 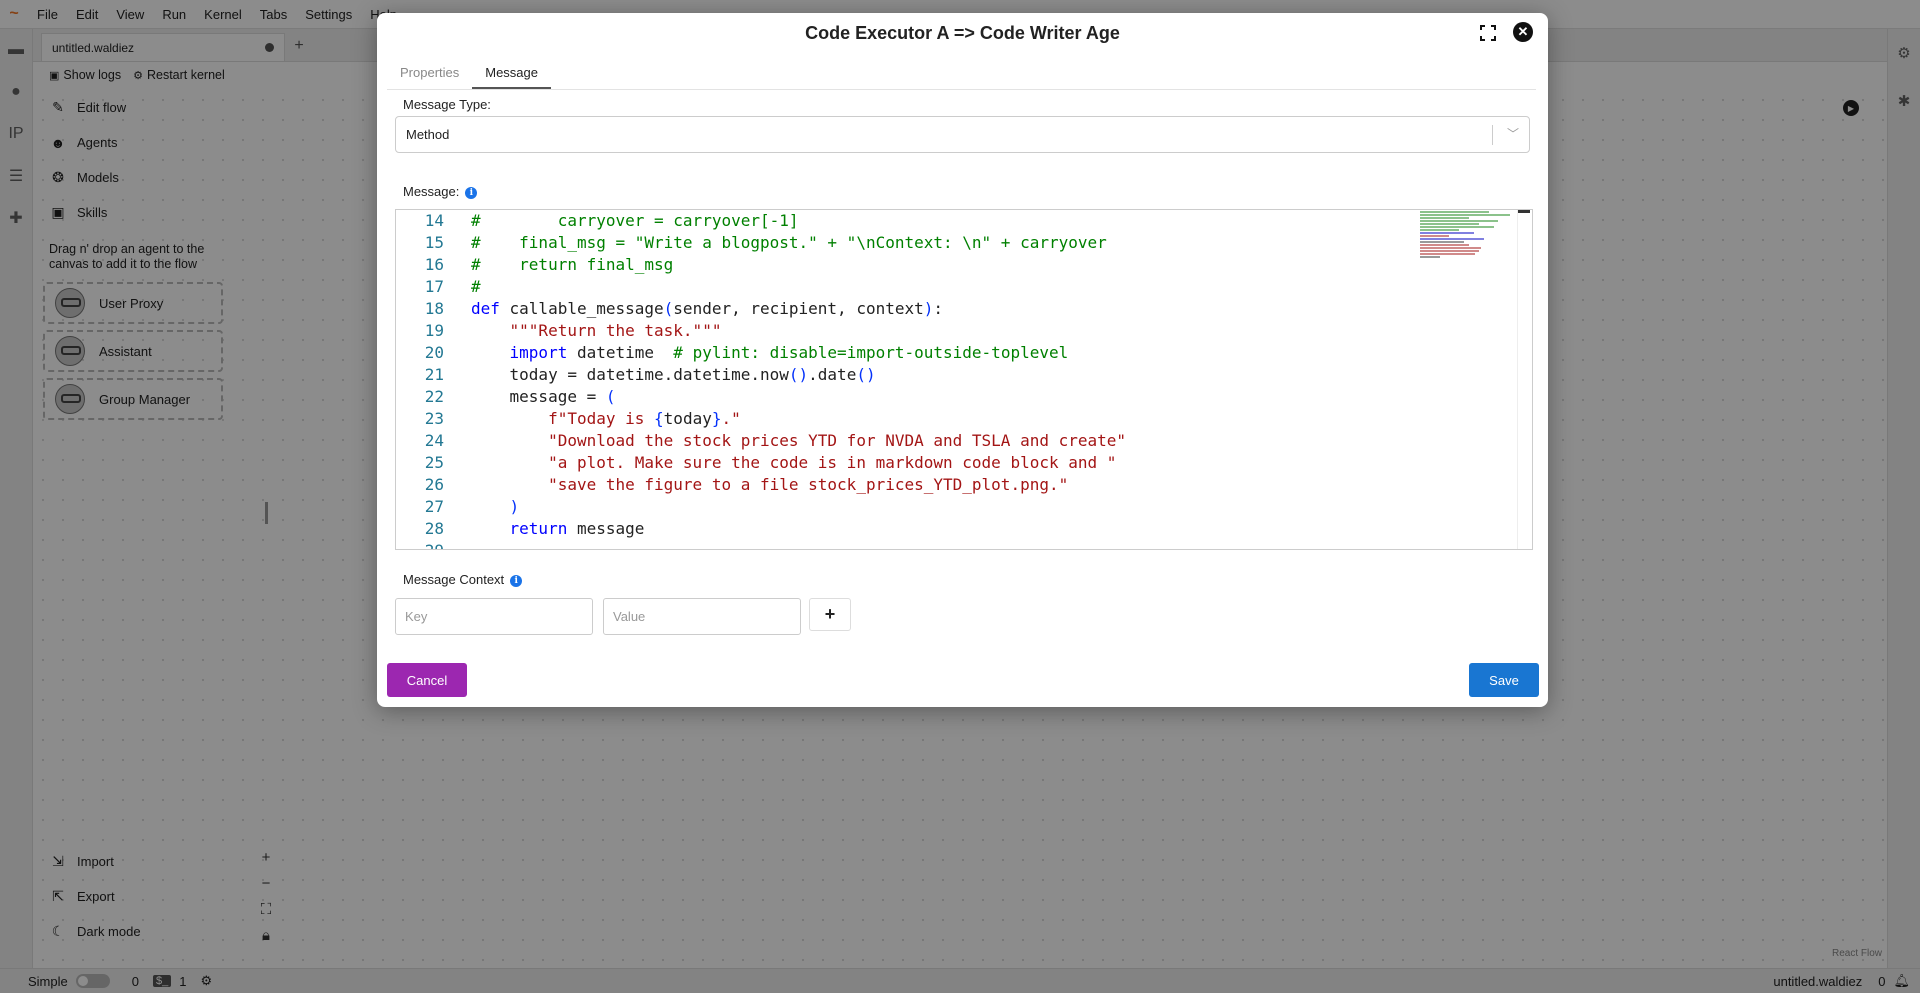 What do you see at coordinates (586, 308) in the screenshot?
I see `code-token: callable_message` at bounding box center [586, 308].